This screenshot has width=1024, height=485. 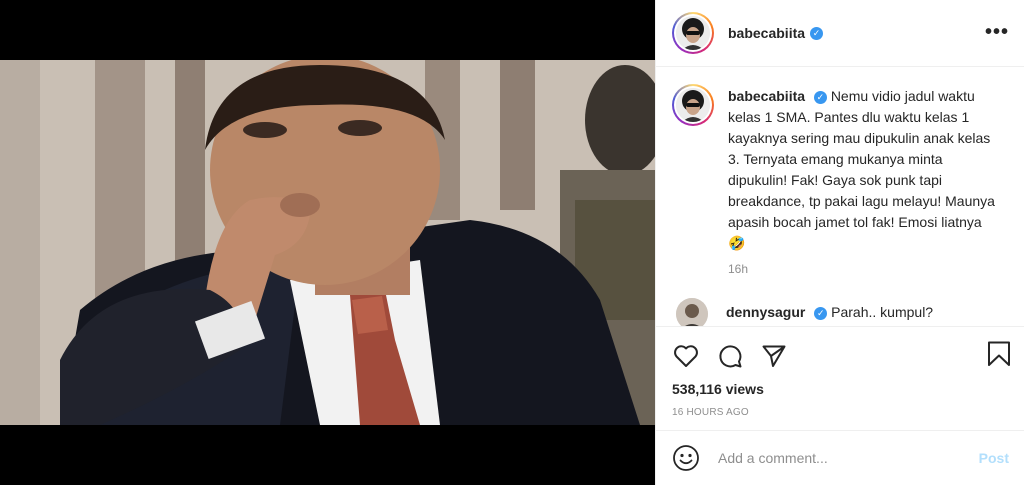 I want to click on caption-author-avatar, so click(x=693, y=105).